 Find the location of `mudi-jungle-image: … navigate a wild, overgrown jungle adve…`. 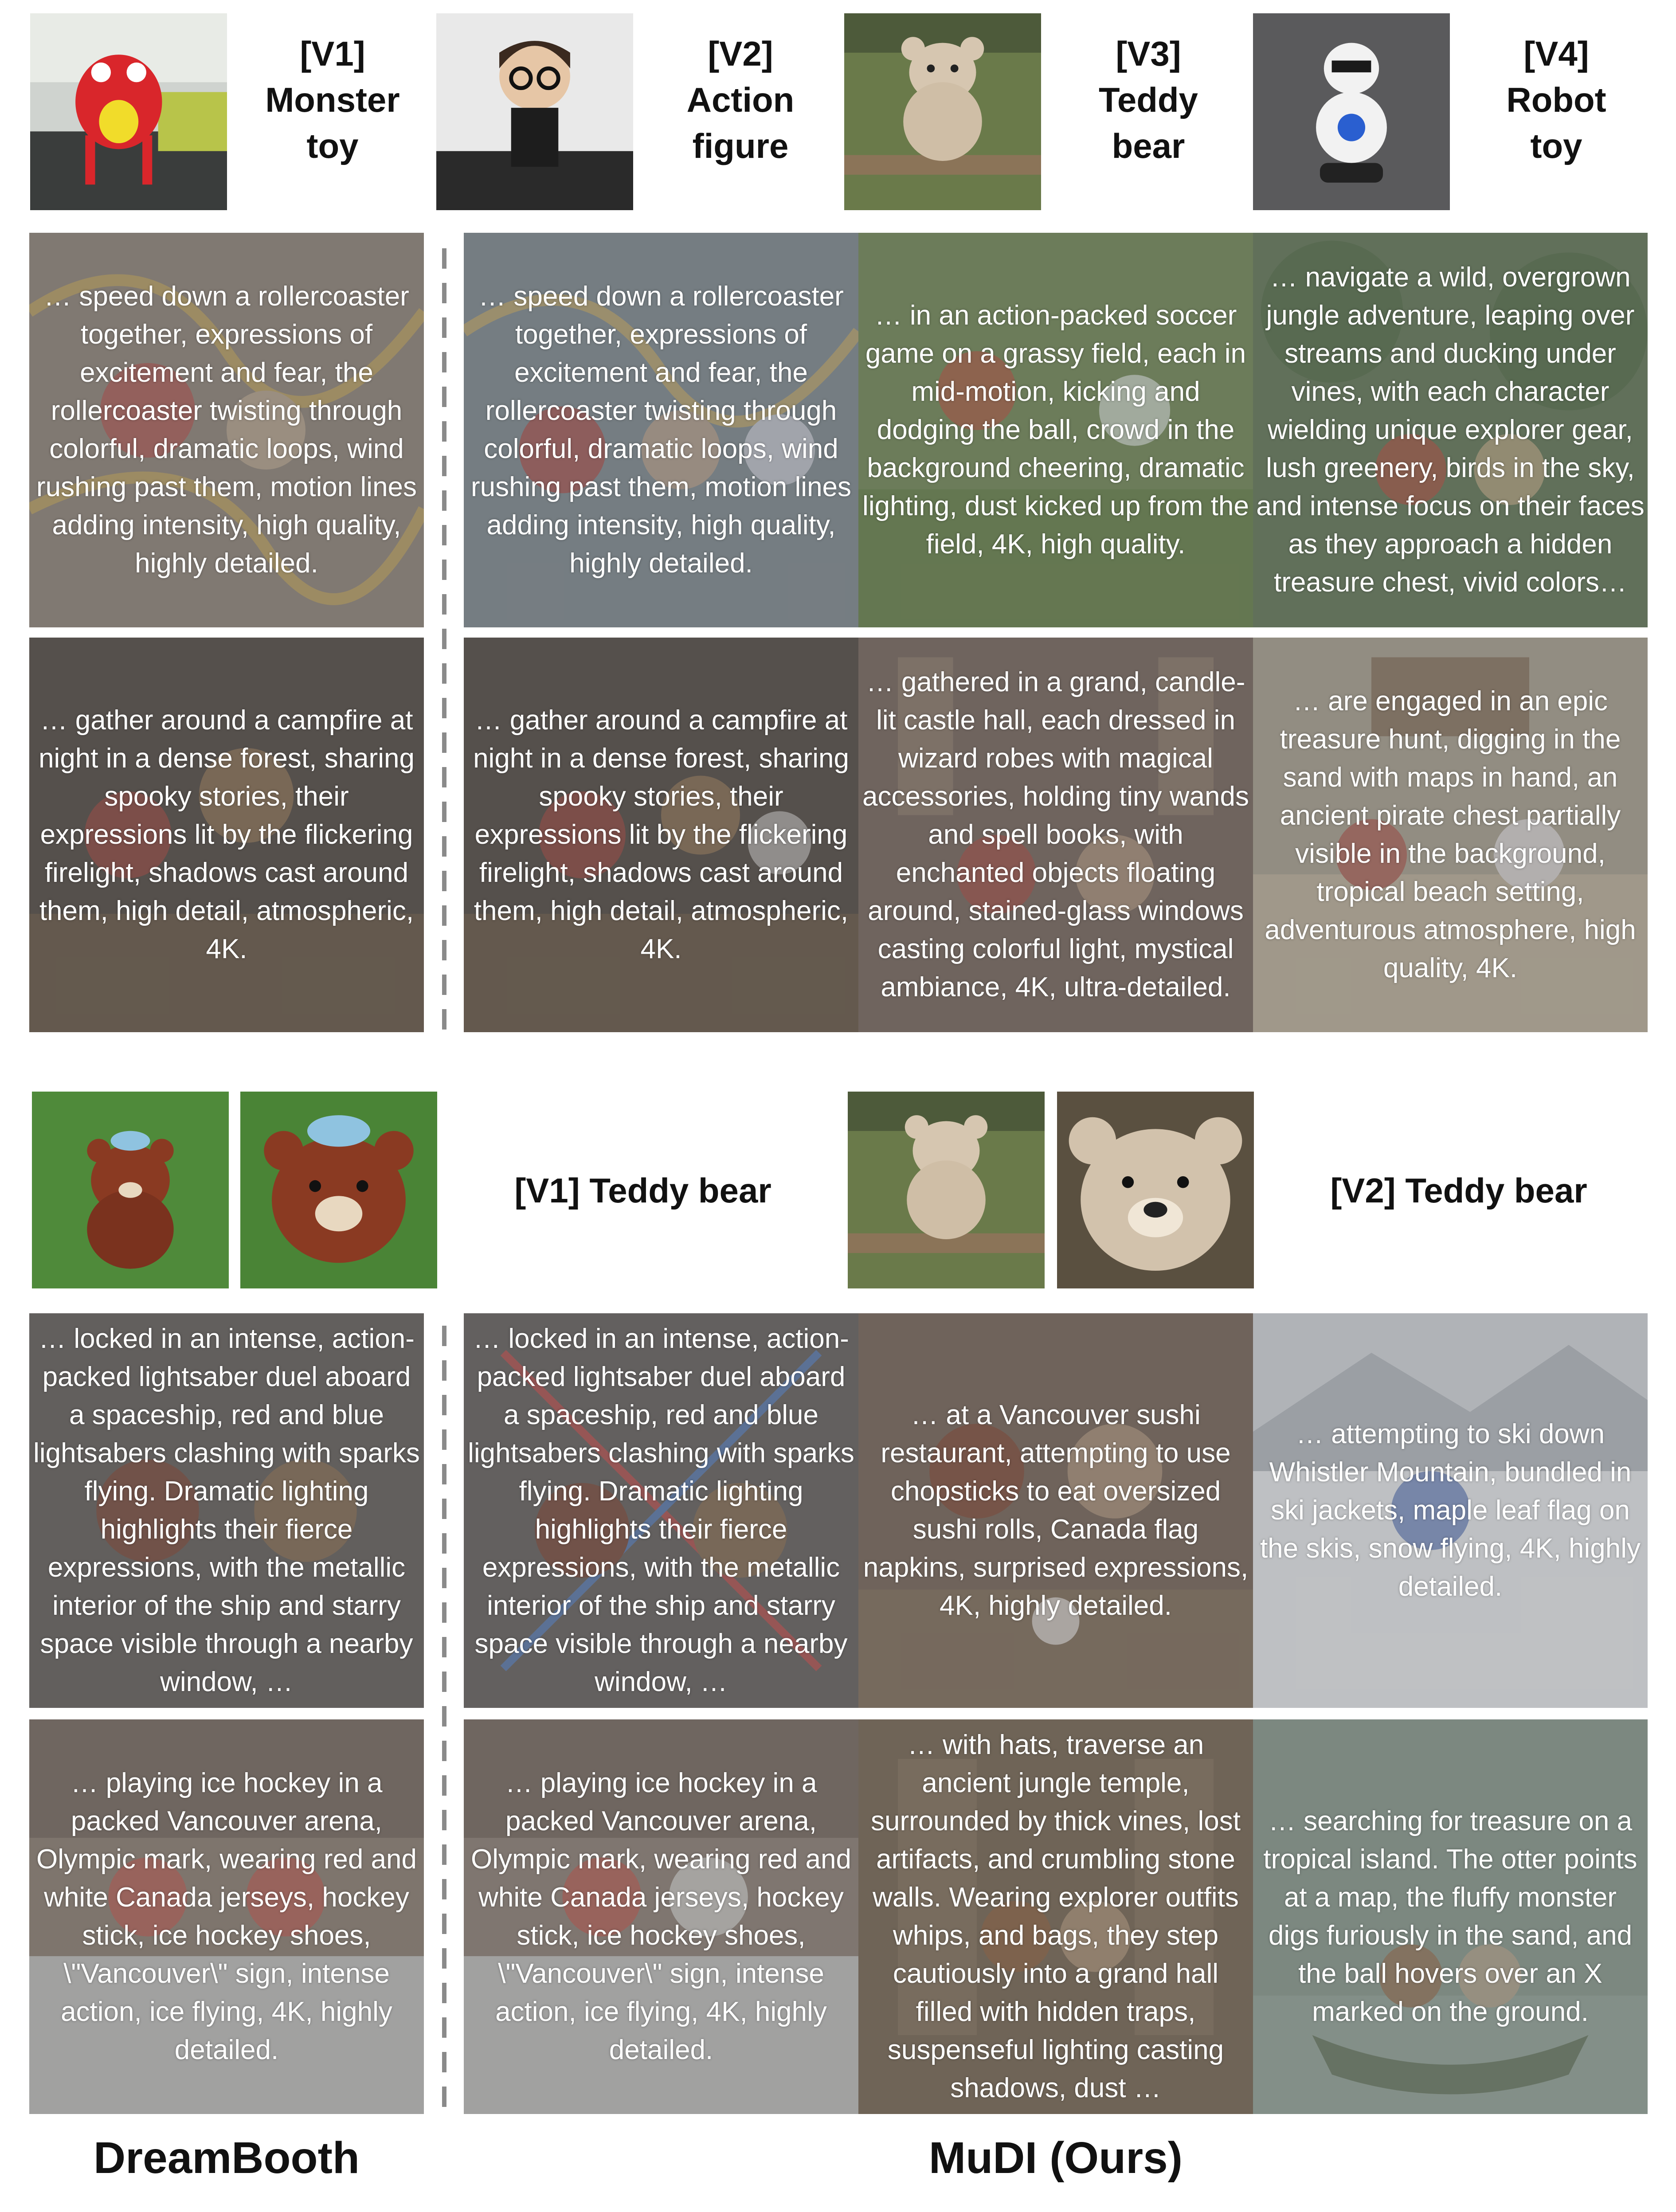

mudi-jungle-image: … navigate a wild, overgrown jungle adve… is located at coordinates (1450, 430).